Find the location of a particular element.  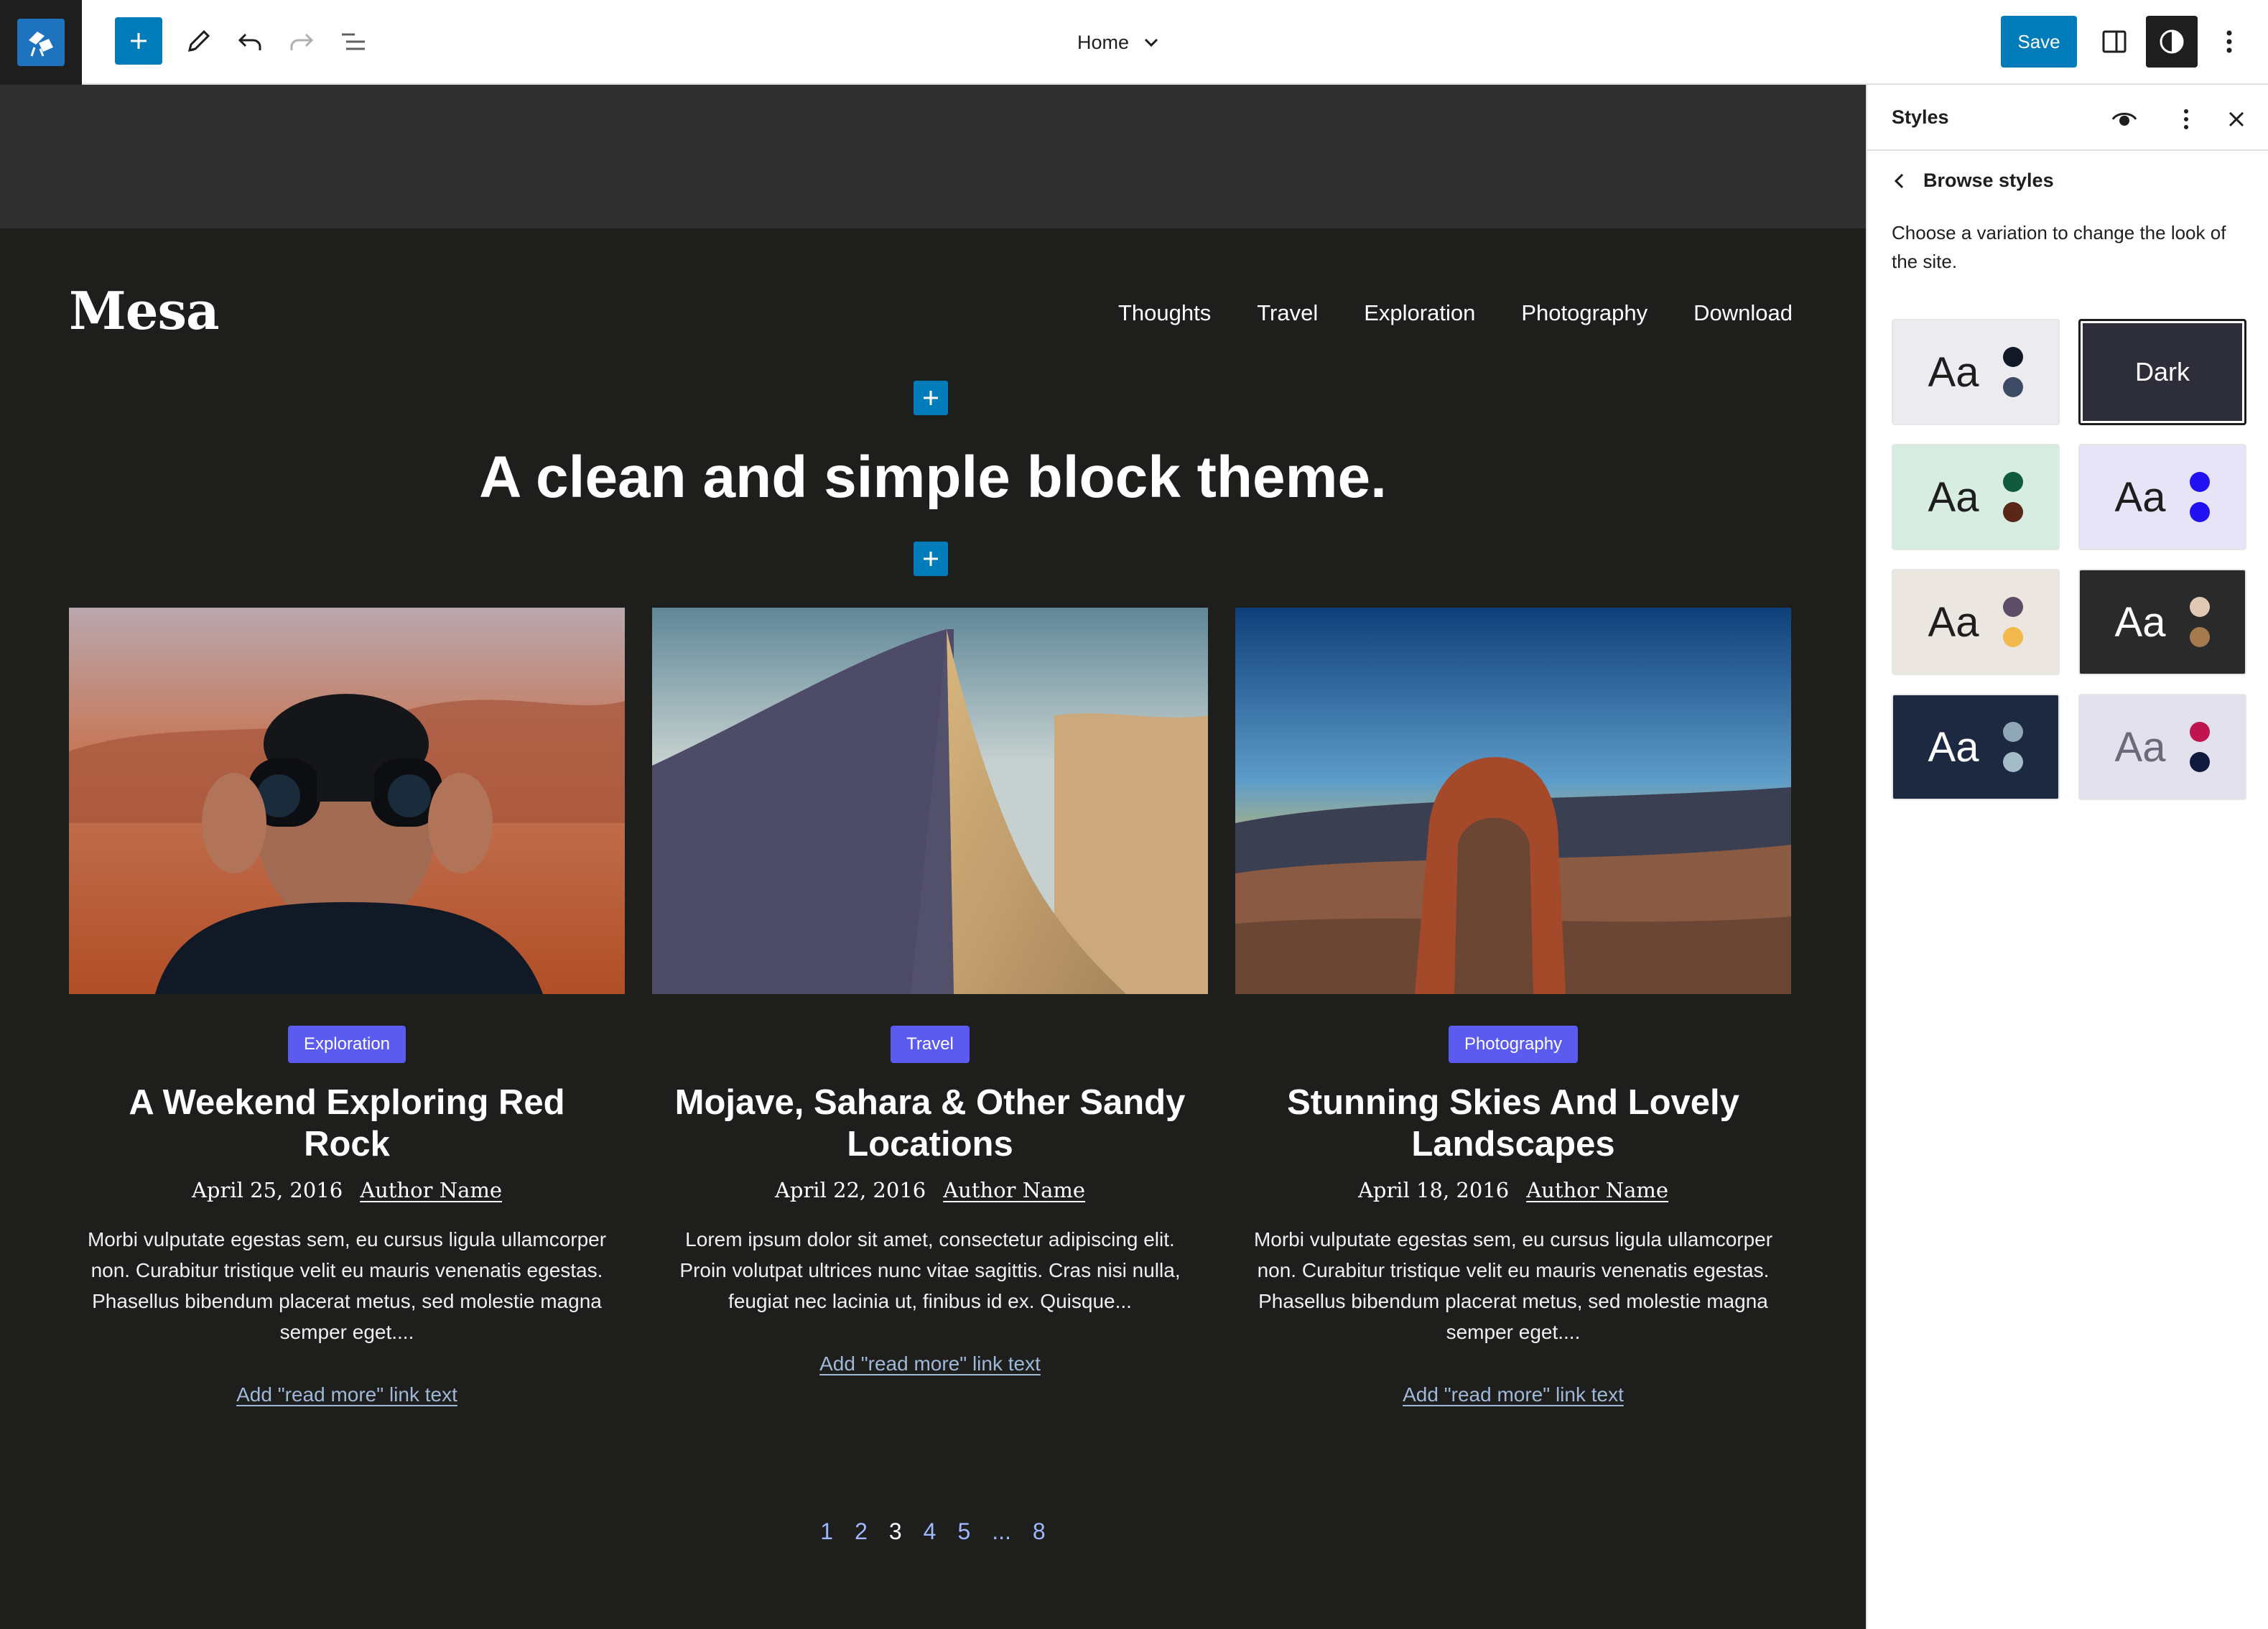

close-icon is located at coordinates (2236, 119).